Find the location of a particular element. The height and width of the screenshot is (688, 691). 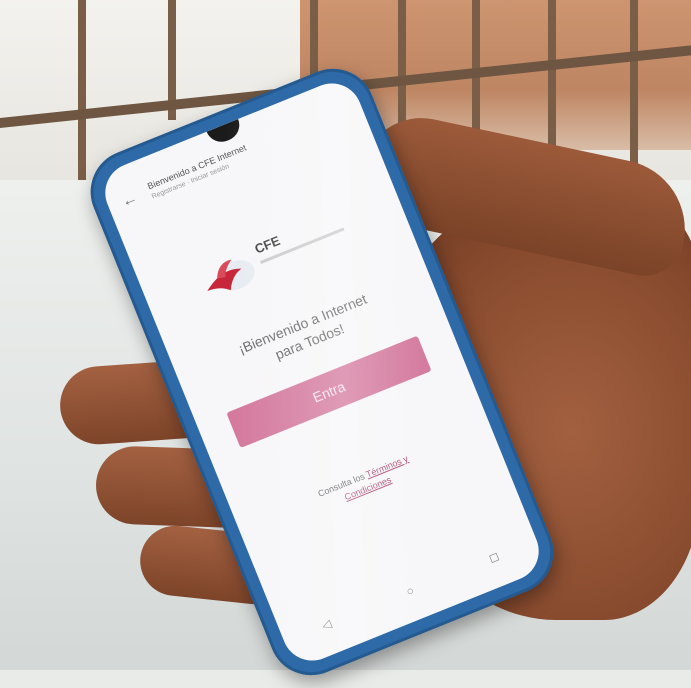

terms-notice: Consulta los Términos y Condiciones is located at coordinates (365, 482).